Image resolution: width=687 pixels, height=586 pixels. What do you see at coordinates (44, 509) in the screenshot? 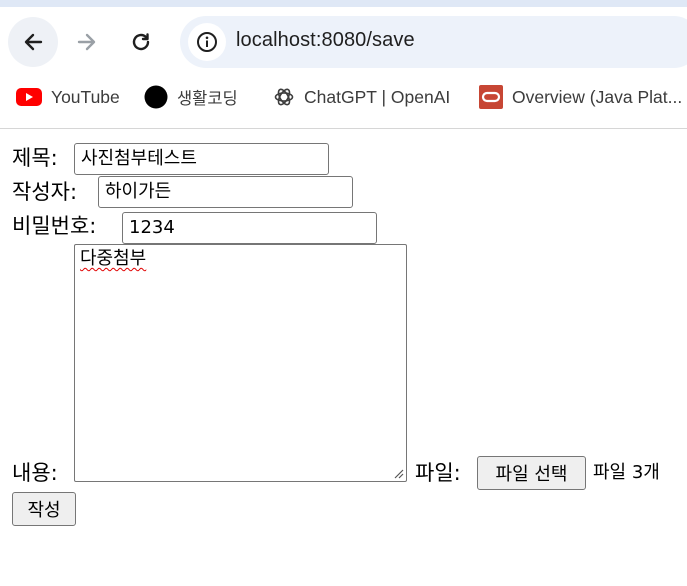
I see `submit-button: 작성` at bounding box center [44, 509].